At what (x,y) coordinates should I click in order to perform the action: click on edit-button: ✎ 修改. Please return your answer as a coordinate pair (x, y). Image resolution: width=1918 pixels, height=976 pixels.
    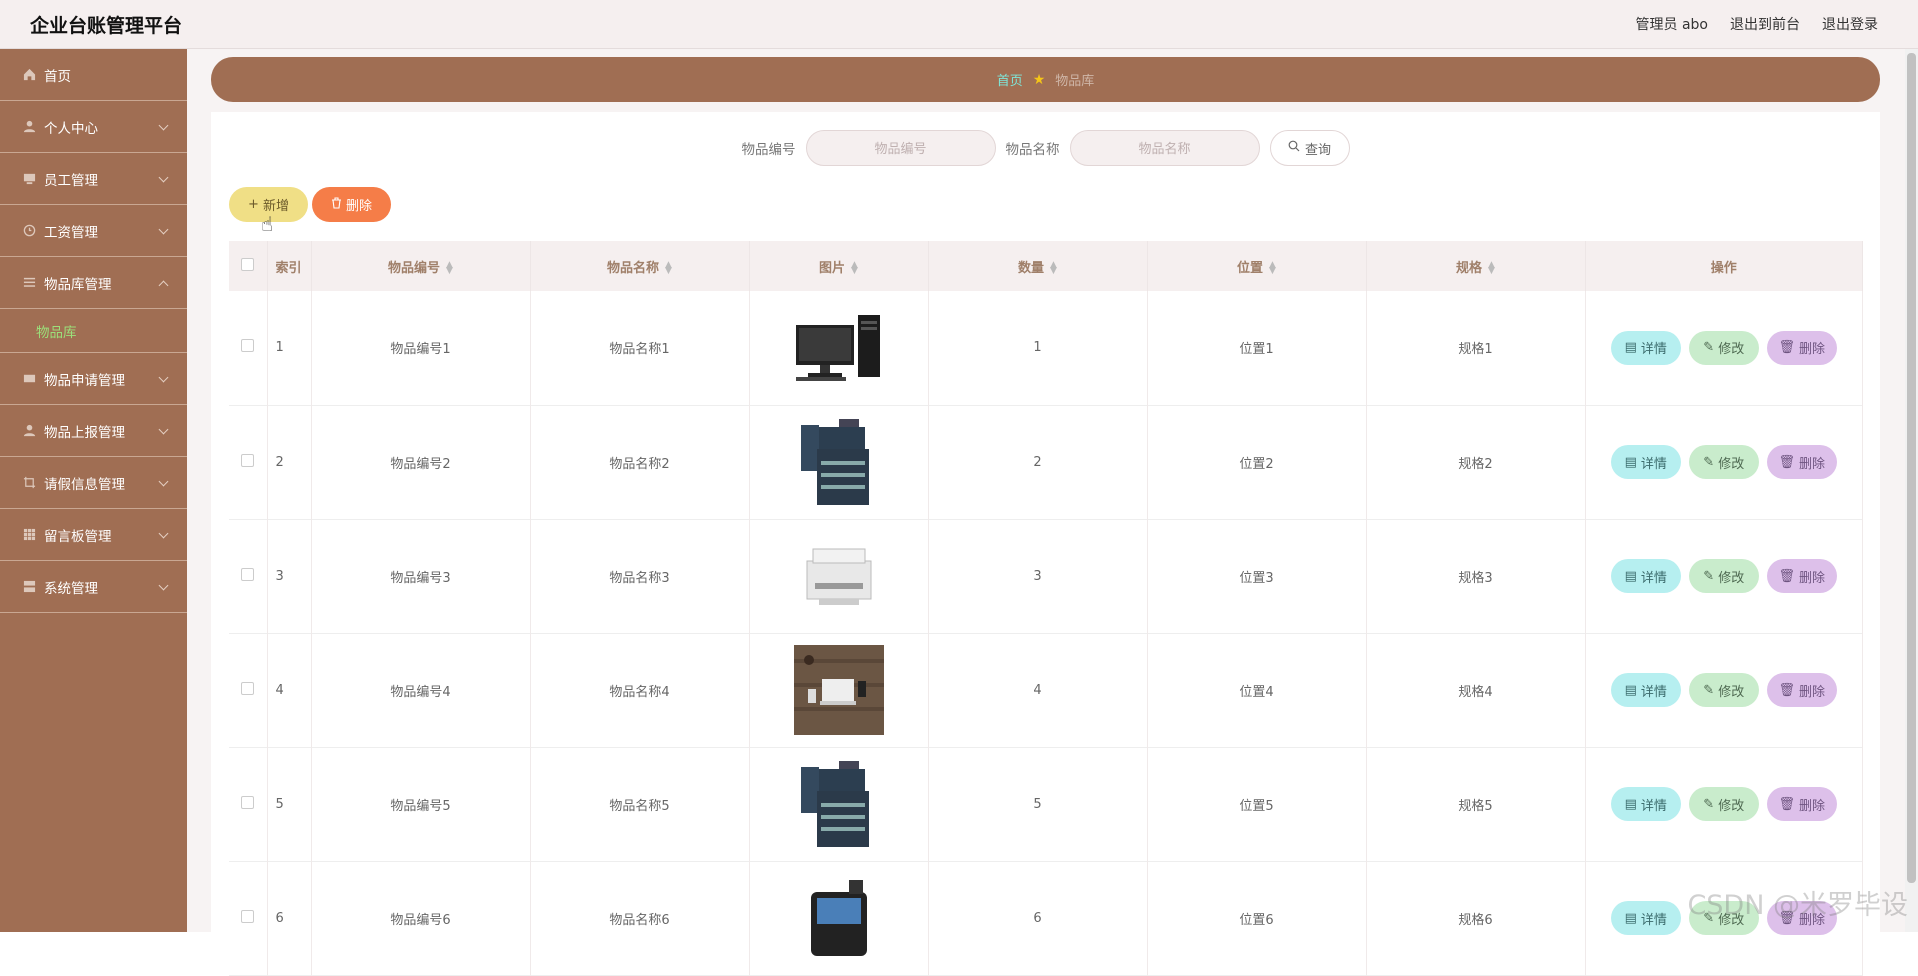
    Looking at the image, I should click on (1724, 690).